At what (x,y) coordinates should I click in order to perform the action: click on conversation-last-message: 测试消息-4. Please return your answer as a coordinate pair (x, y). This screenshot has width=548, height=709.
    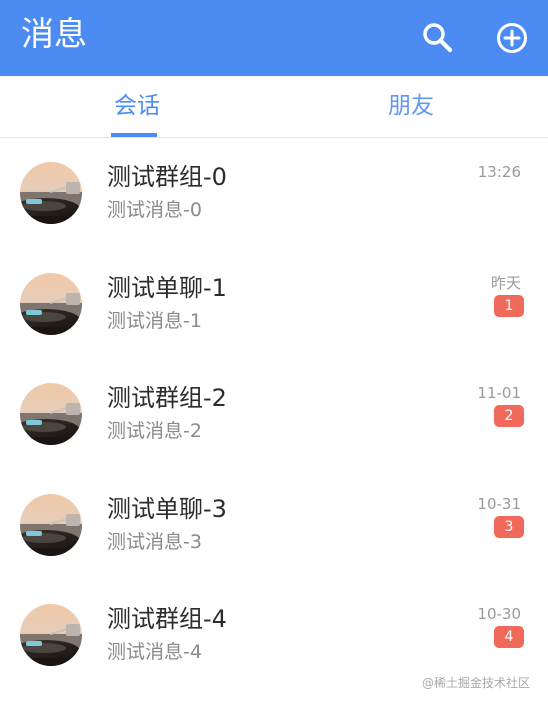
    Looking at the image, I should click on (154, 652).